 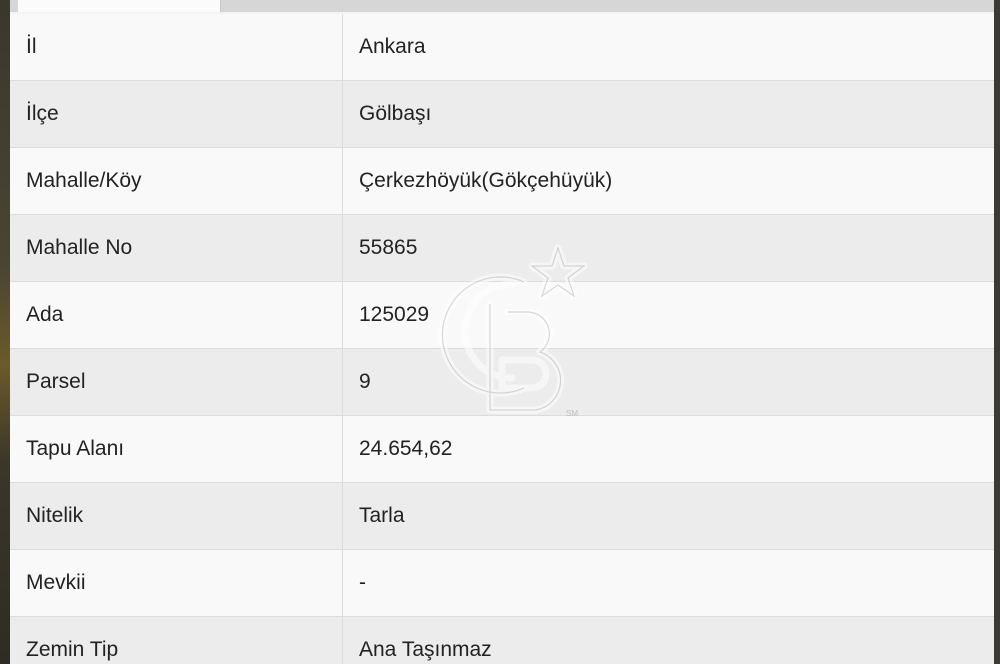 What do you see at coordinates (668, 640) in the screenshot?
I see `row-value: Ana Taşınmaz` at bounding box center [668, 640].